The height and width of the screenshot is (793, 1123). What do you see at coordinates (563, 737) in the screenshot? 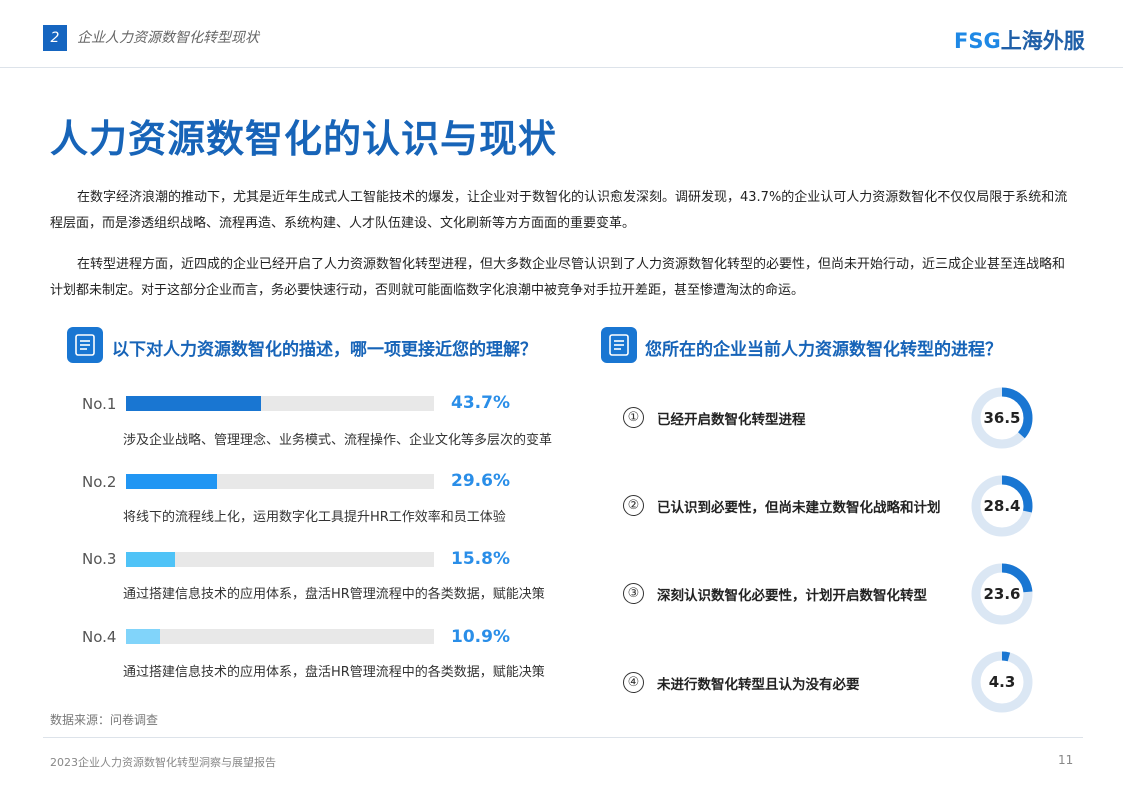
I see `footer-divider` at bounding box center [563, 737].